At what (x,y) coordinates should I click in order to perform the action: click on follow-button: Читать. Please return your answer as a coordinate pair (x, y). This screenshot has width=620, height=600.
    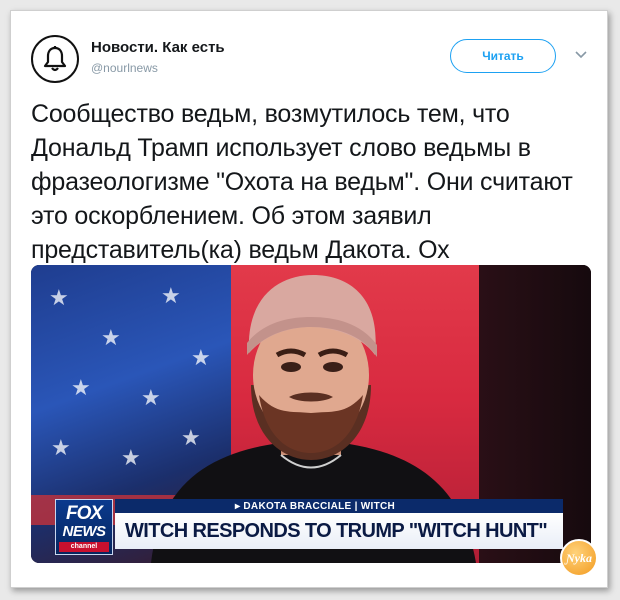
    Looking at the image, I should click on (503, 56).